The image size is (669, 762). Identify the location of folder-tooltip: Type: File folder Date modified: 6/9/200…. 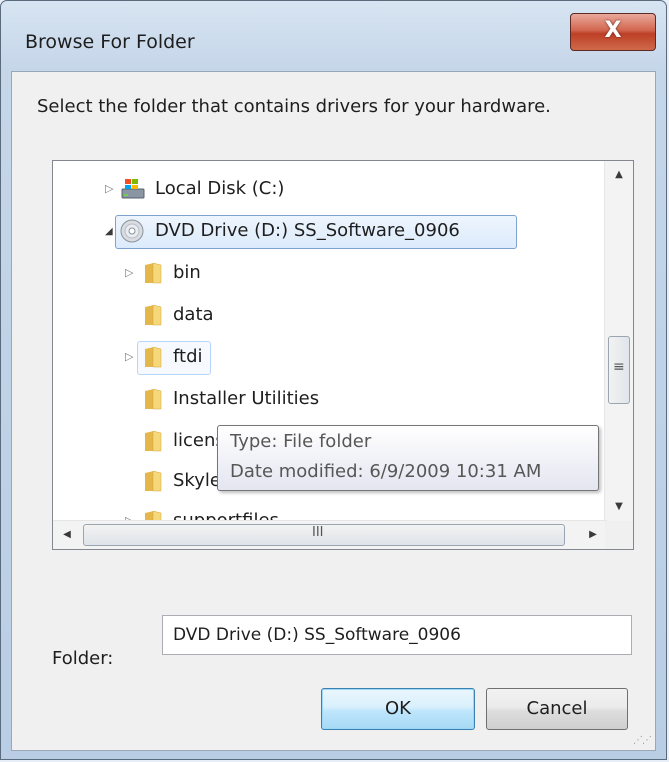
(408, 458).